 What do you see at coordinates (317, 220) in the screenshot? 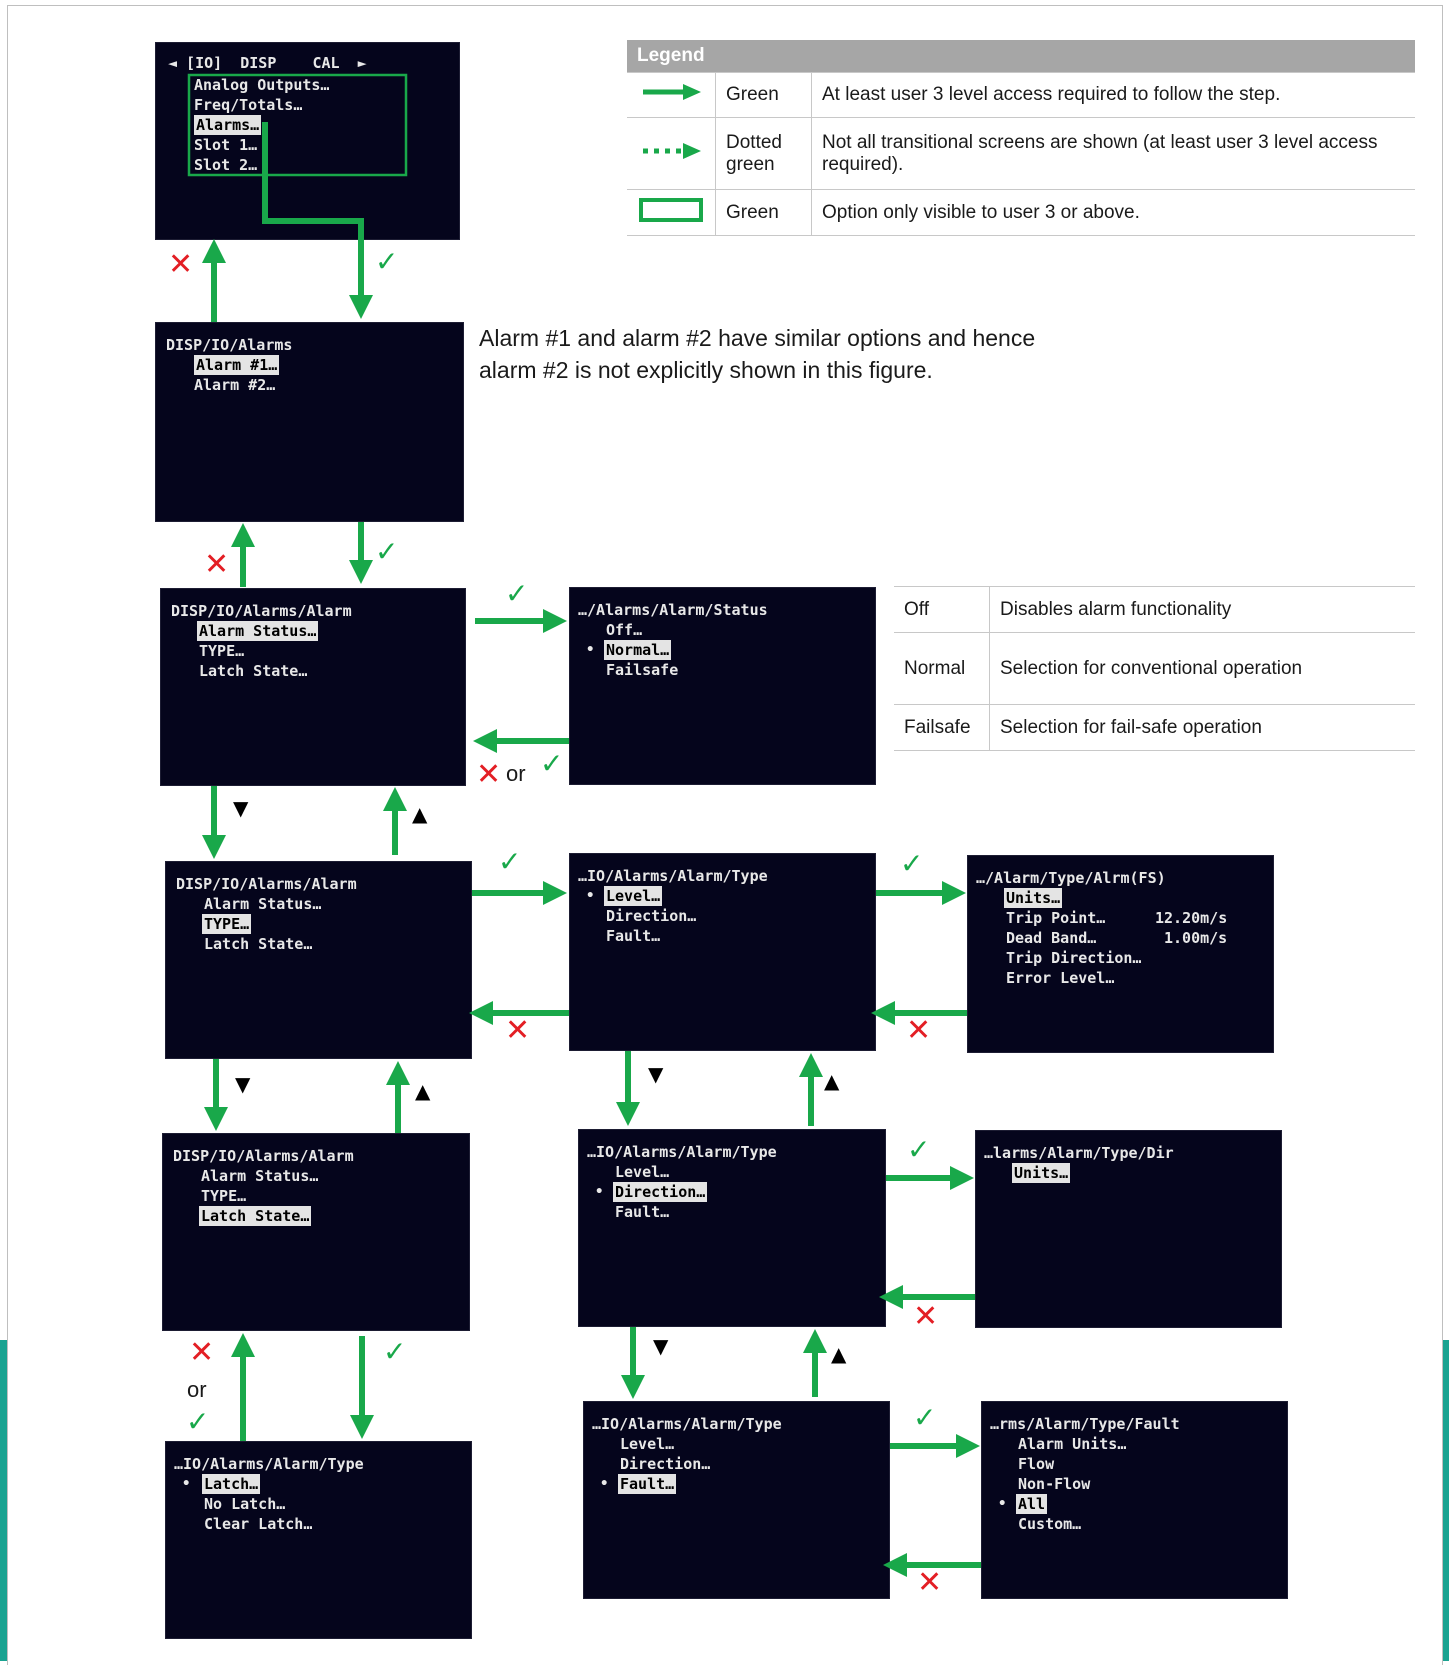
I see `arrow-alarms-to-alarms-screen` at bounding box center [317, 220].